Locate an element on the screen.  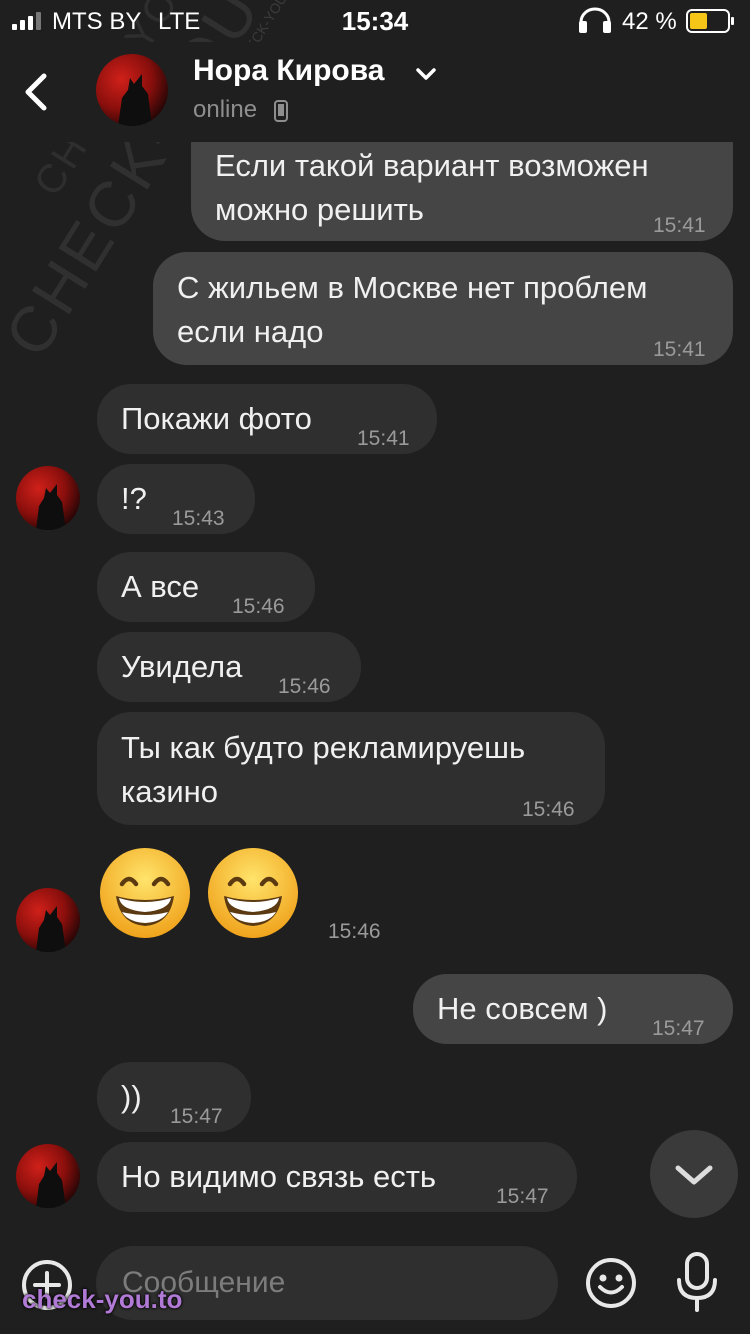
message-bubble-incoming: Но видимо связь есть 15:47 is located at coordinates (337, 1177).